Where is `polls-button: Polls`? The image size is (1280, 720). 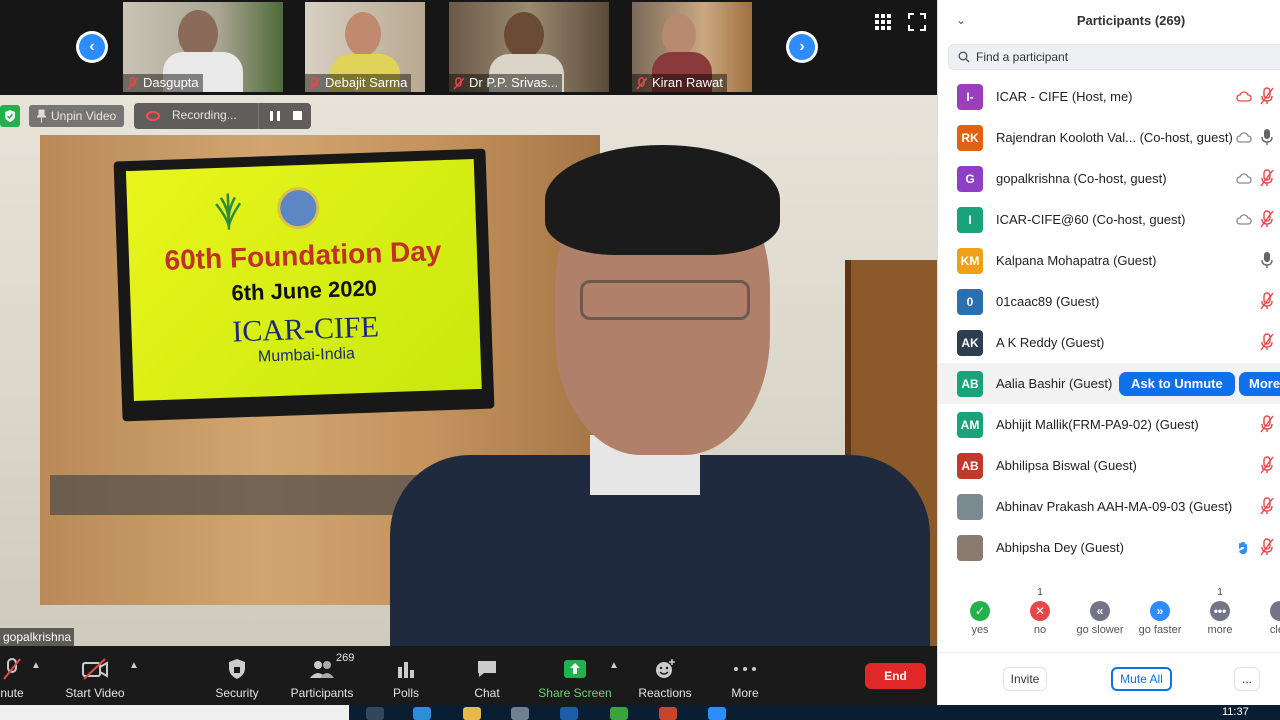 polls-button: Polls is located at coordinates (406, 678).